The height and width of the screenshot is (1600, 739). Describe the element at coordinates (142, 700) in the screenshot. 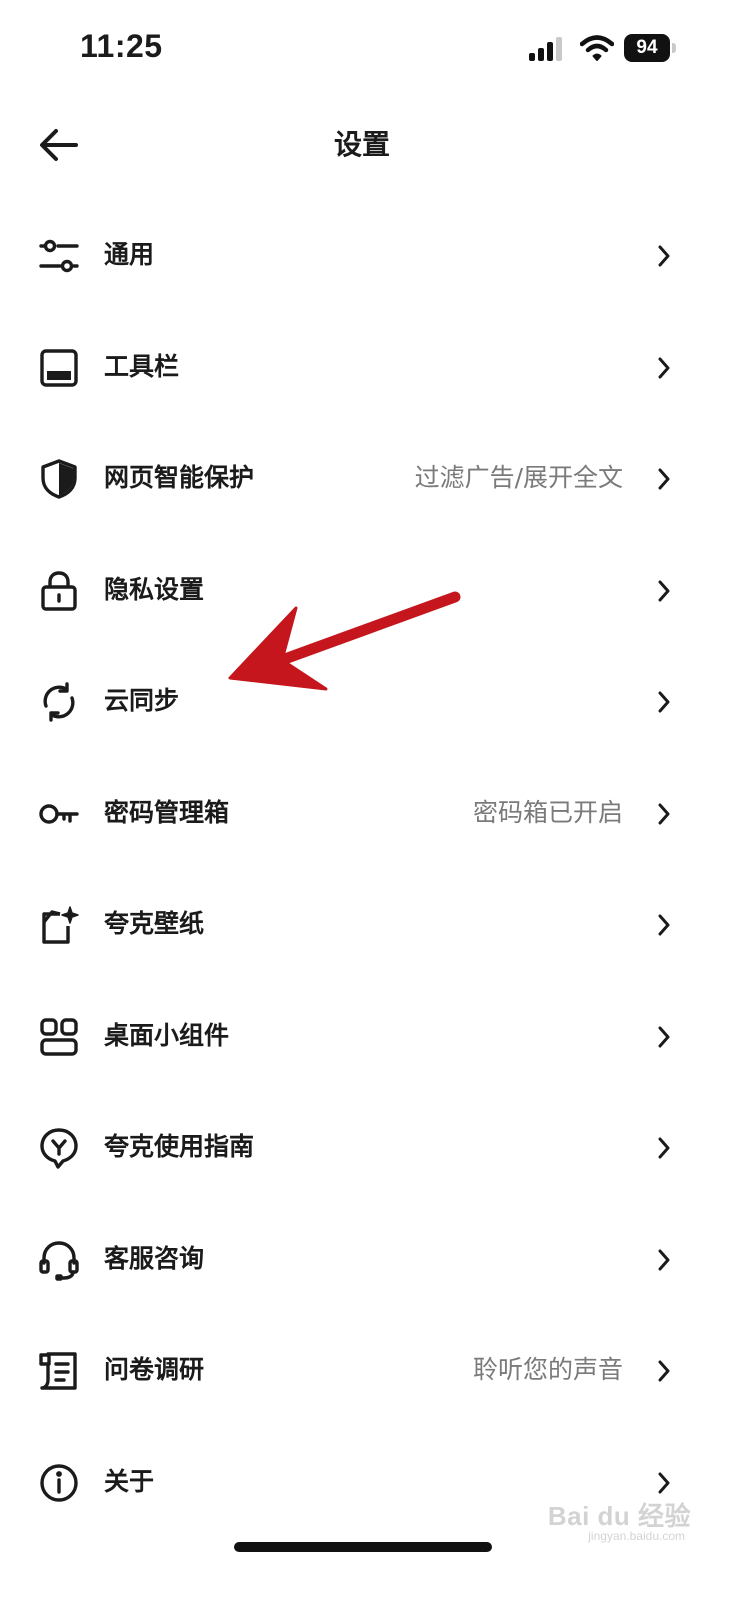

I see `settings-item-label: 云同步` at that location.